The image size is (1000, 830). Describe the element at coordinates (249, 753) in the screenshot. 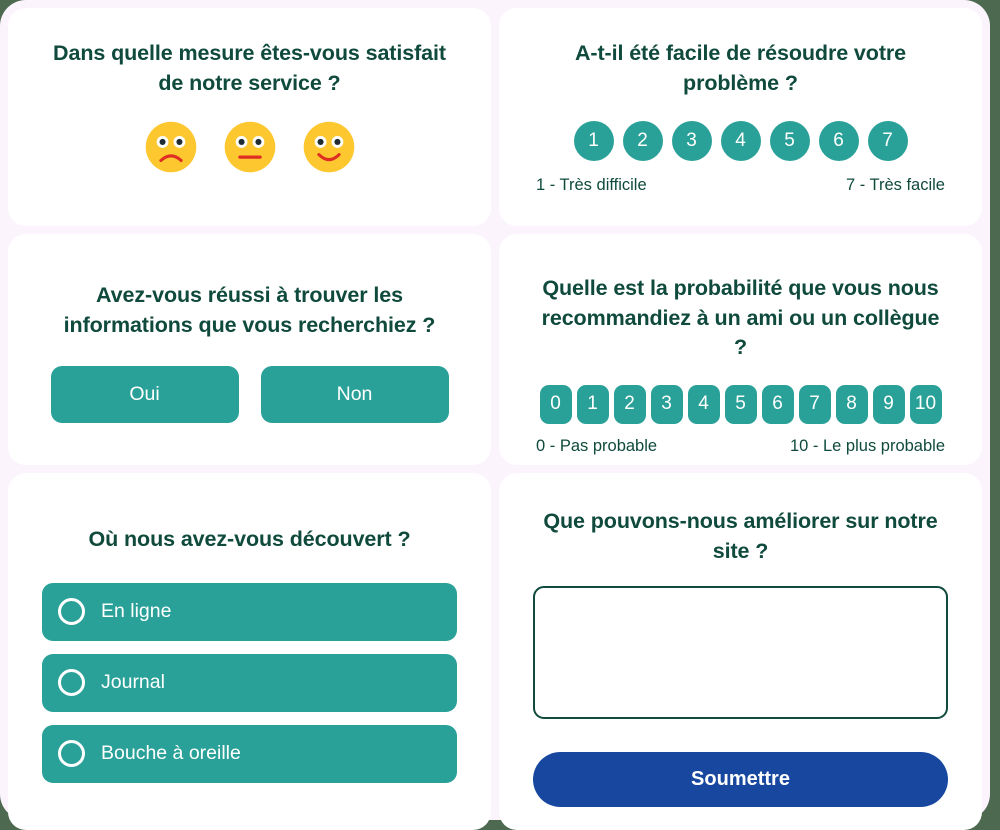

I see `source-option-bouche-a-oreille: Bouche à oreille` at that location.